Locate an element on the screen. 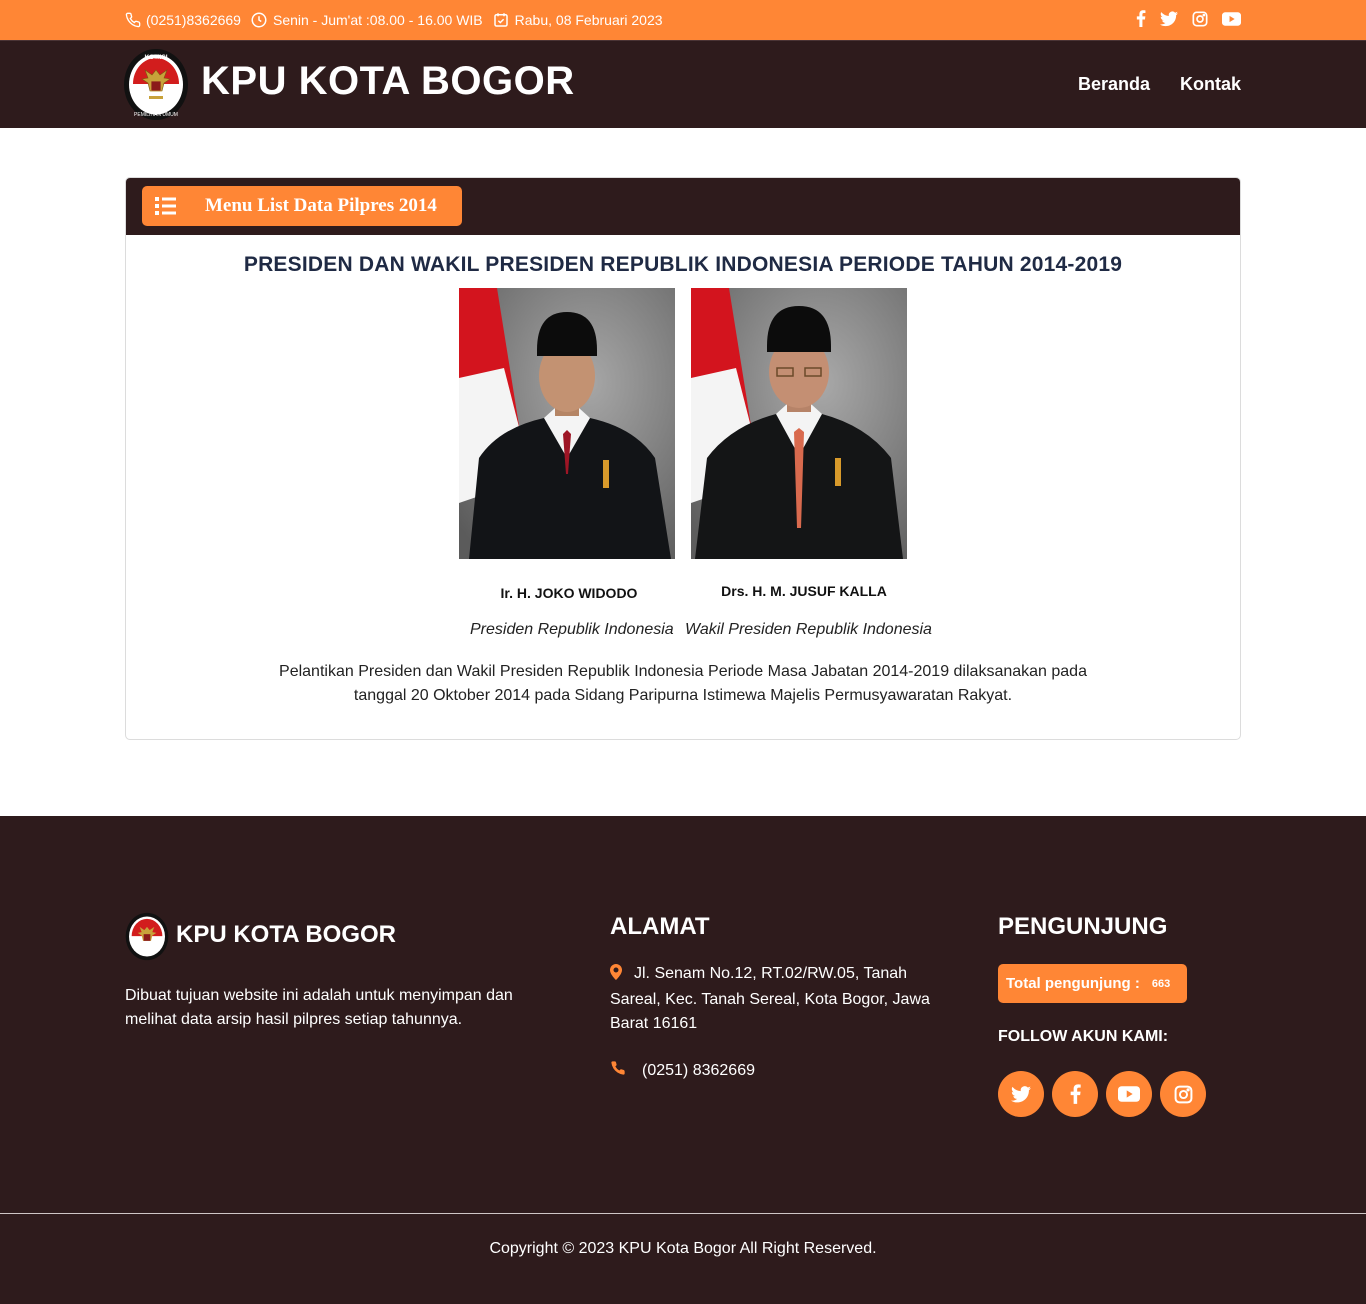 The image size is (1366, 1304). vice-president-photo is located at coordinates (799, 423).